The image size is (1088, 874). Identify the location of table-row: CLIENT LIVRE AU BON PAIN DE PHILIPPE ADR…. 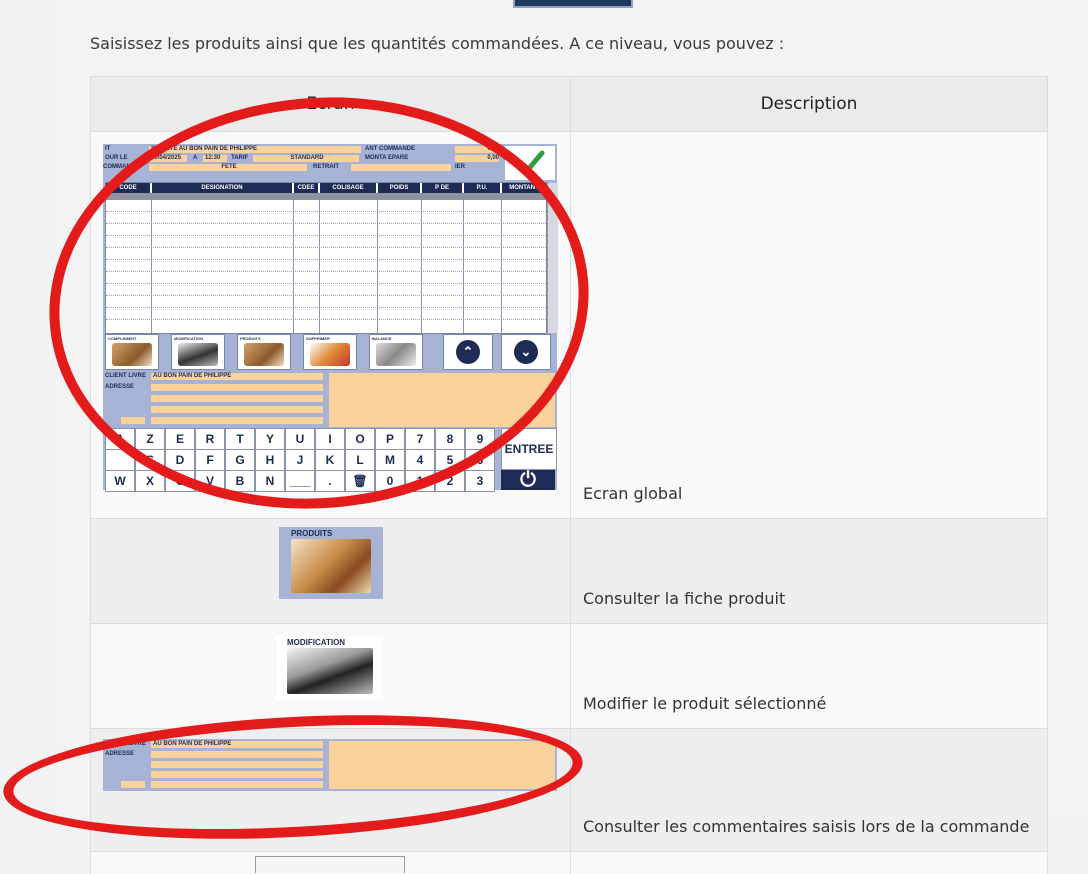
(569, 790).